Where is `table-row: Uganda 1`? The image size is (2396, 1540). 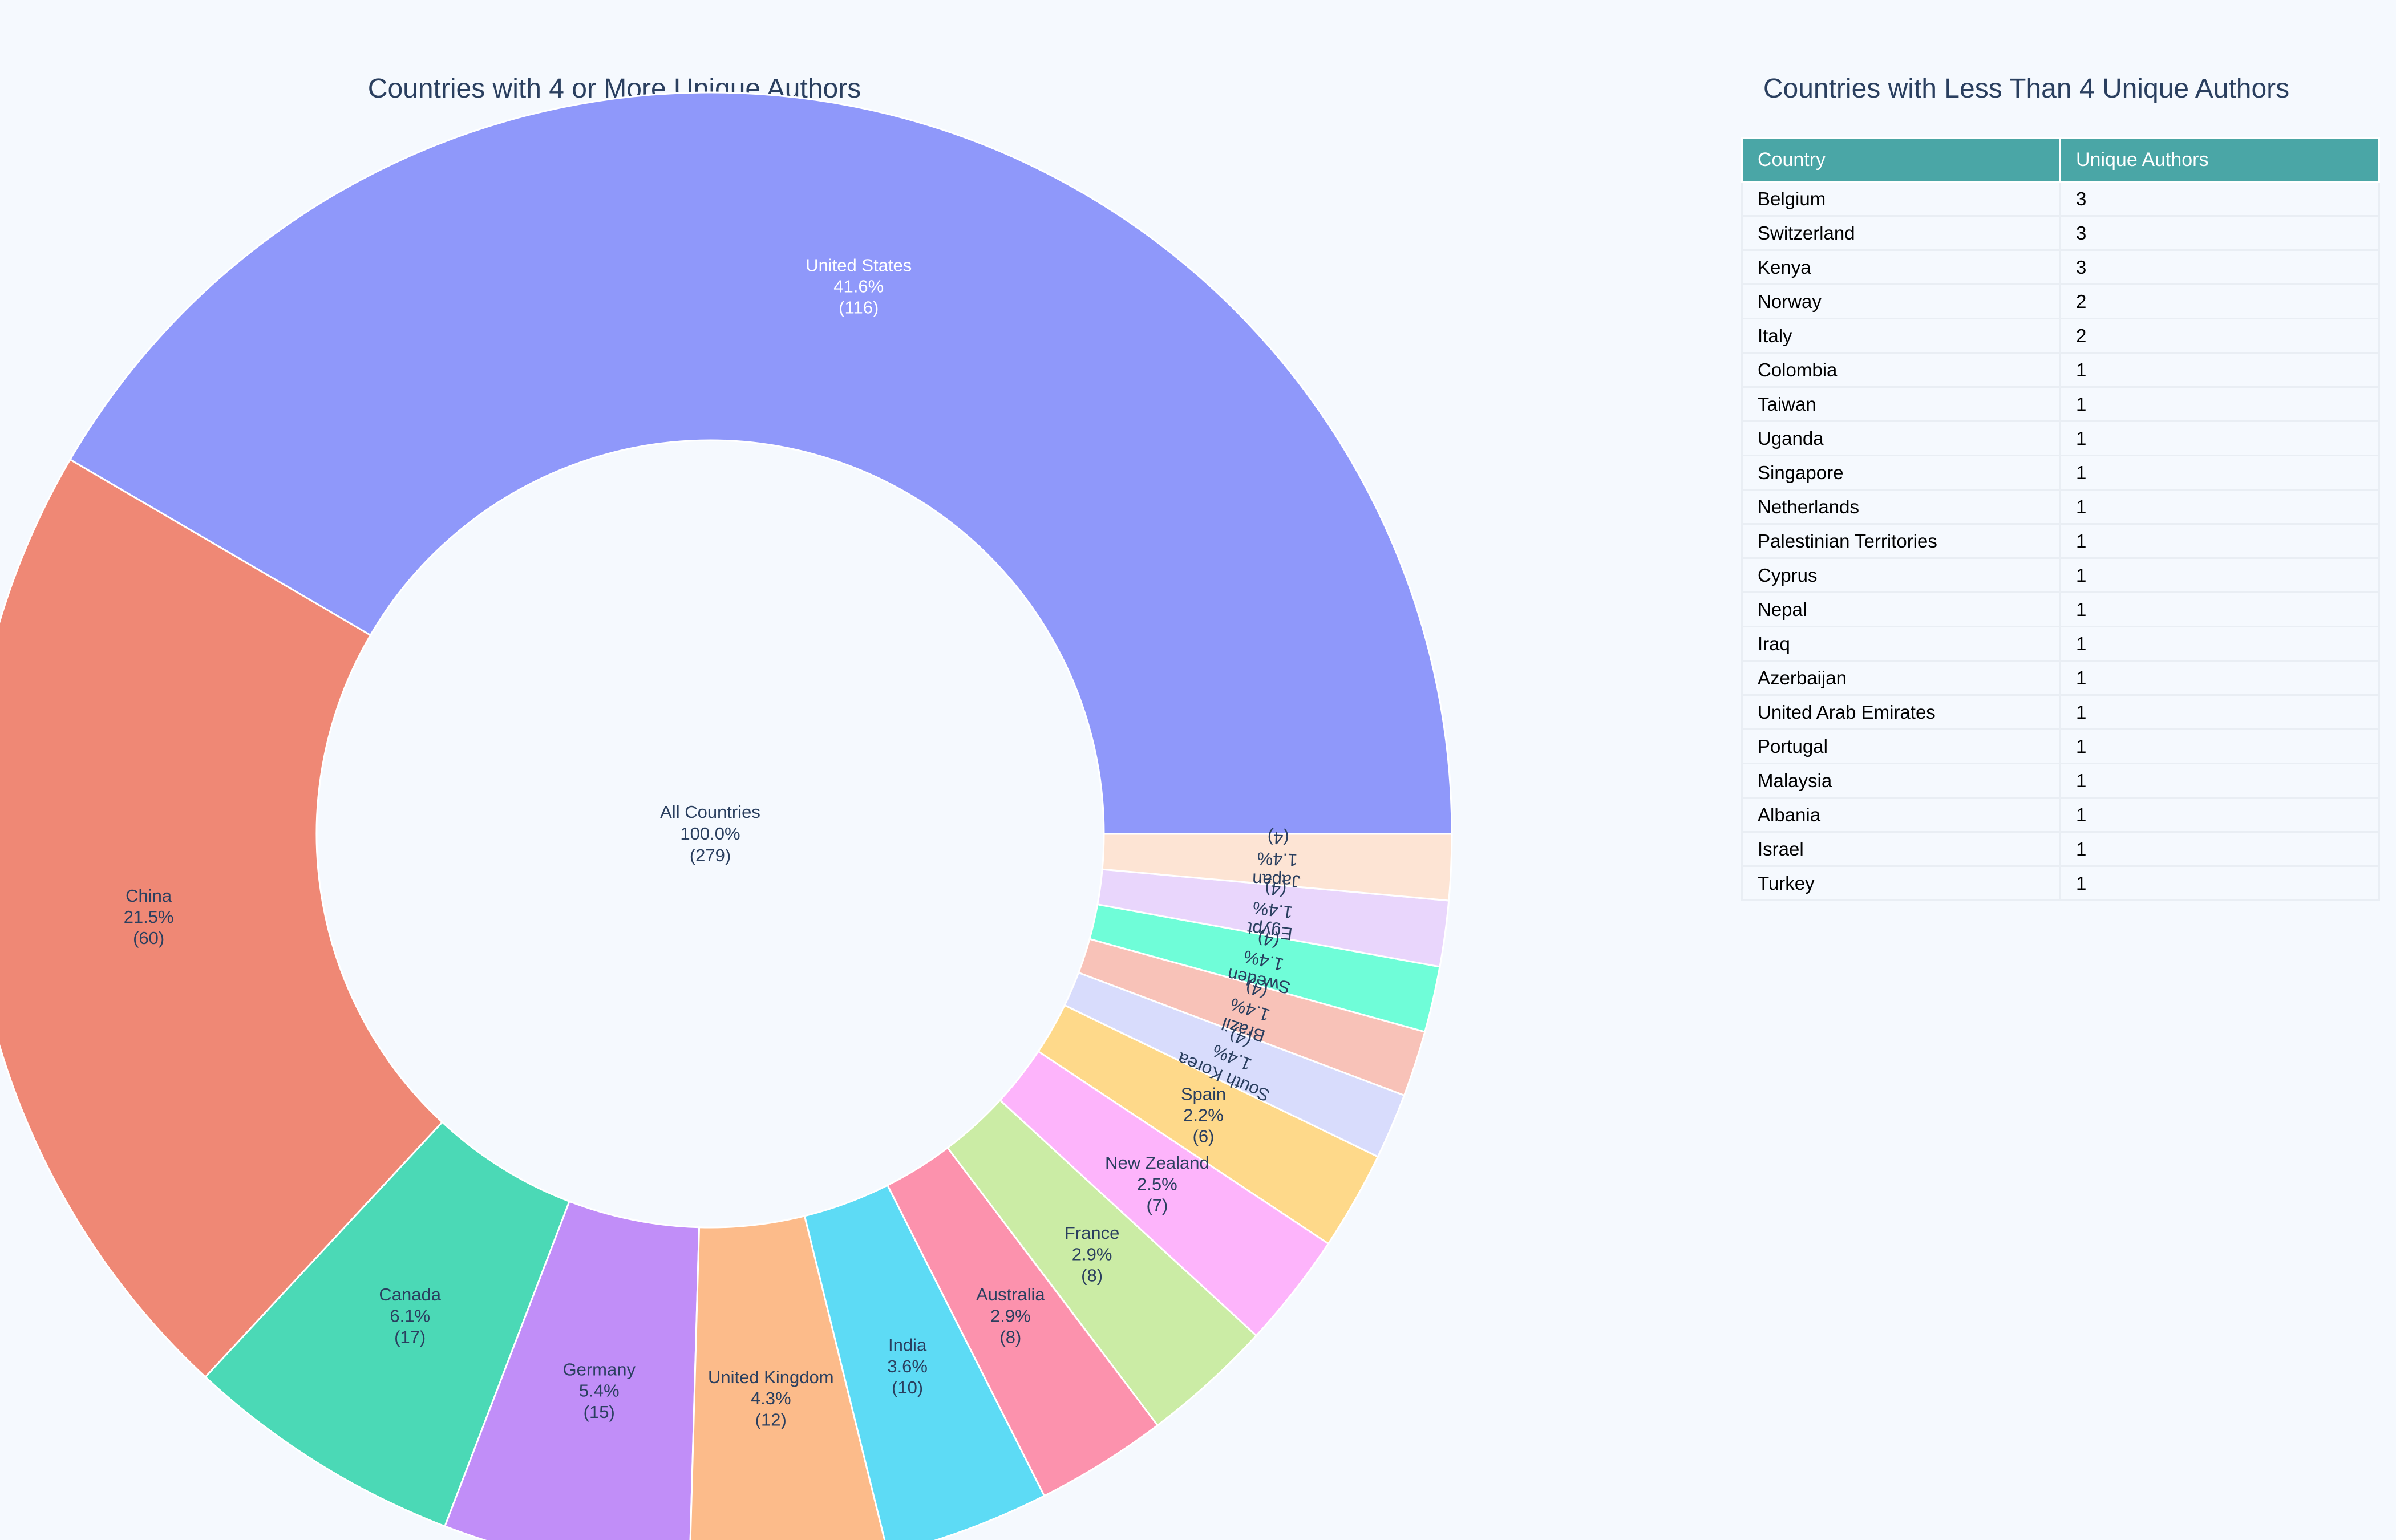
table-row: Uganda 1 is located at coordinates (2060, 438).